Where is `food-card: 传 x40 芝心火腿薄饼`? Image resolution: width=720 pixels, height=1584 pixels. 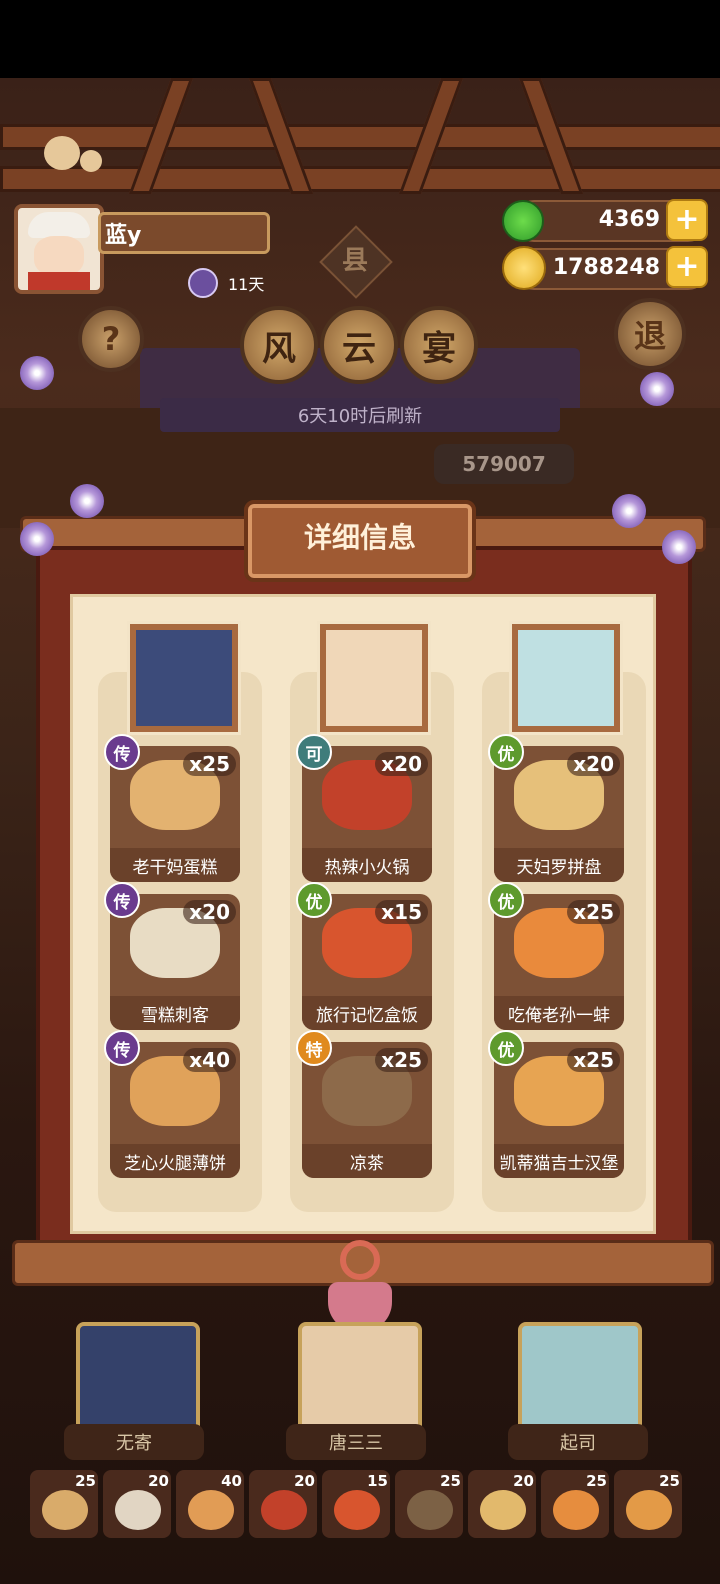
food-card: 传 x40 芝心火腿薄饼 is located at coordinates (172, 1104).